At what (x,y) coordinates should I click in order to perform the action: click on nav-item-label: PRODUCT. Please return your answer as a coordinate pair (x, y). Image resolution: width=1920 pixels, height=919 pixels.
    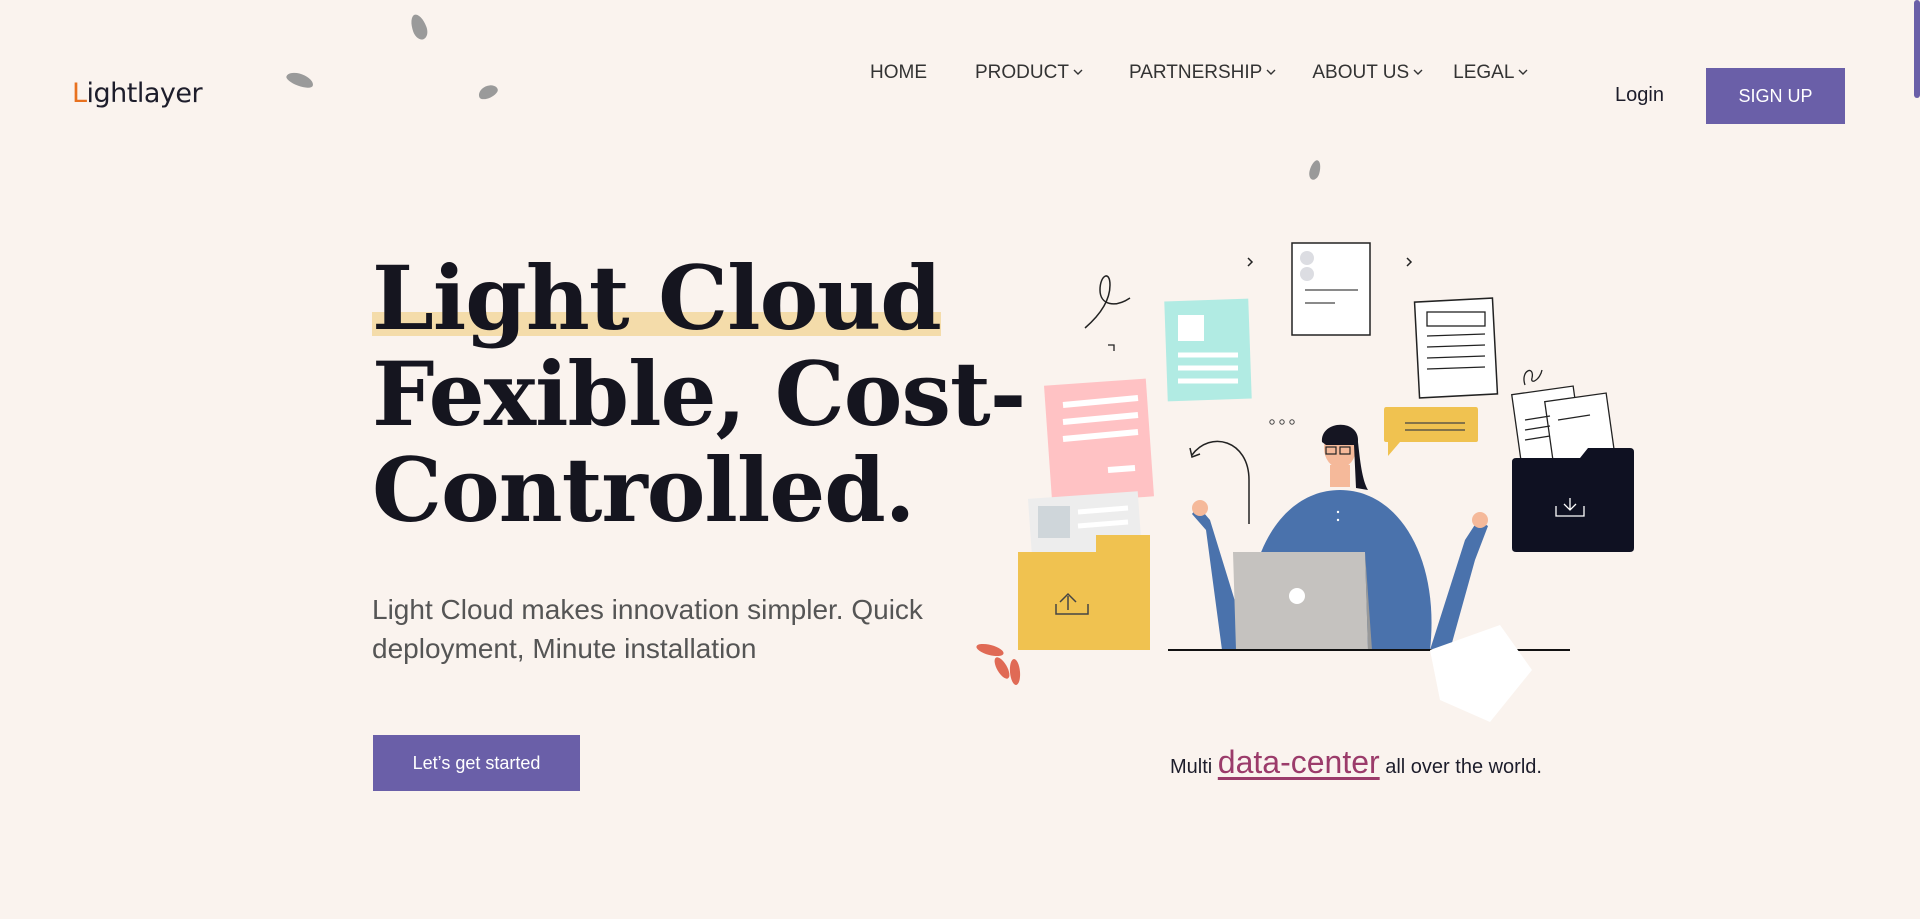
    Looking at the image, I should click on (1022, 72).